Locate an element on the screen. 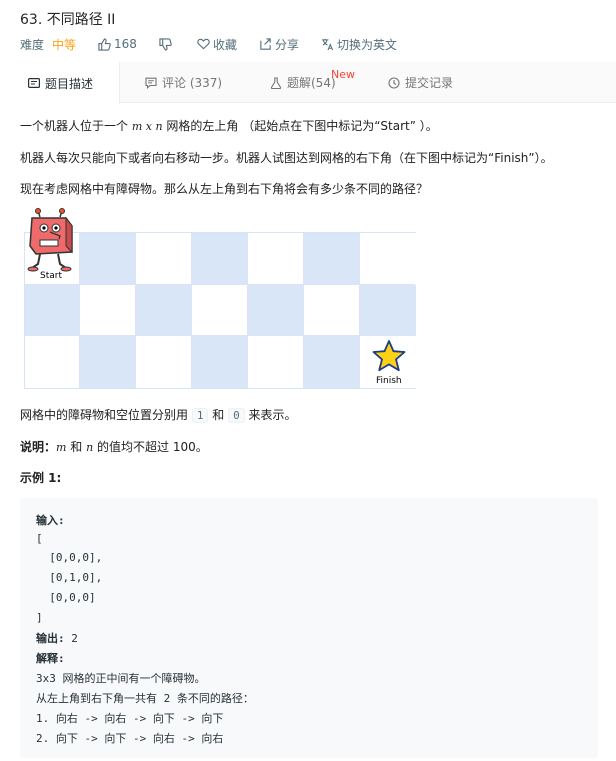  share-icon is located at coordinates (265, 43).